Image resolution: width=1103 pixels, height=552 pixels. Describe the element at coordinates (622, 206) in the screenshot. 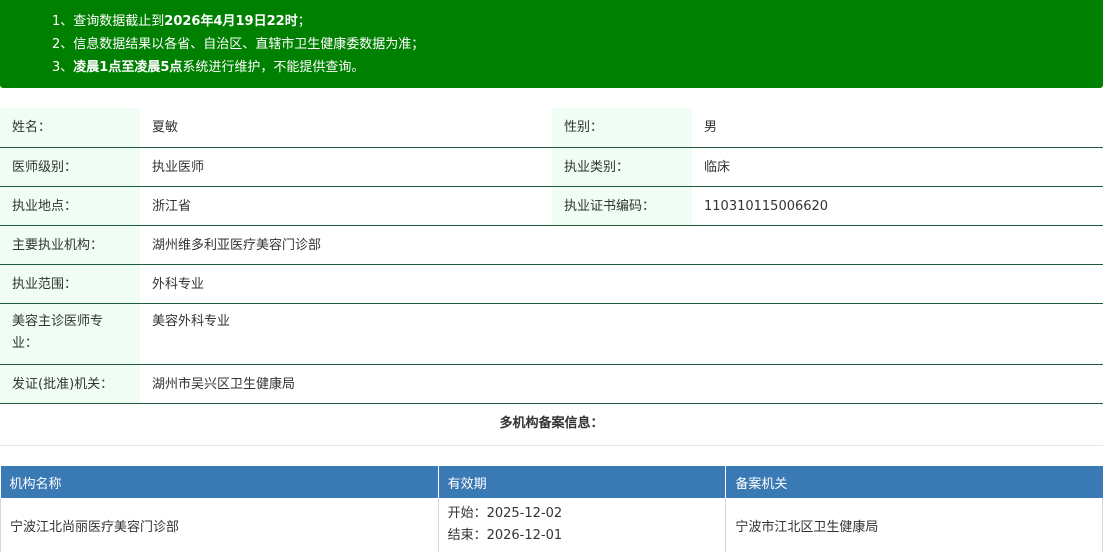

I see `cert-label: 执业证书编码：` at that location.